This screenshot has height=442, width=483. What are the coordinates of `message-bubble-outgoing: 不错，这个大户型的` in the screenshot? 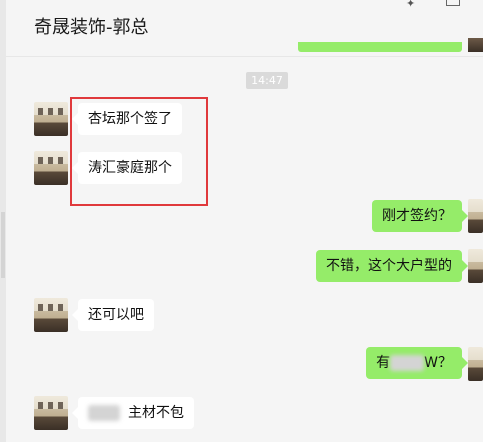 It's located at (392, 266).